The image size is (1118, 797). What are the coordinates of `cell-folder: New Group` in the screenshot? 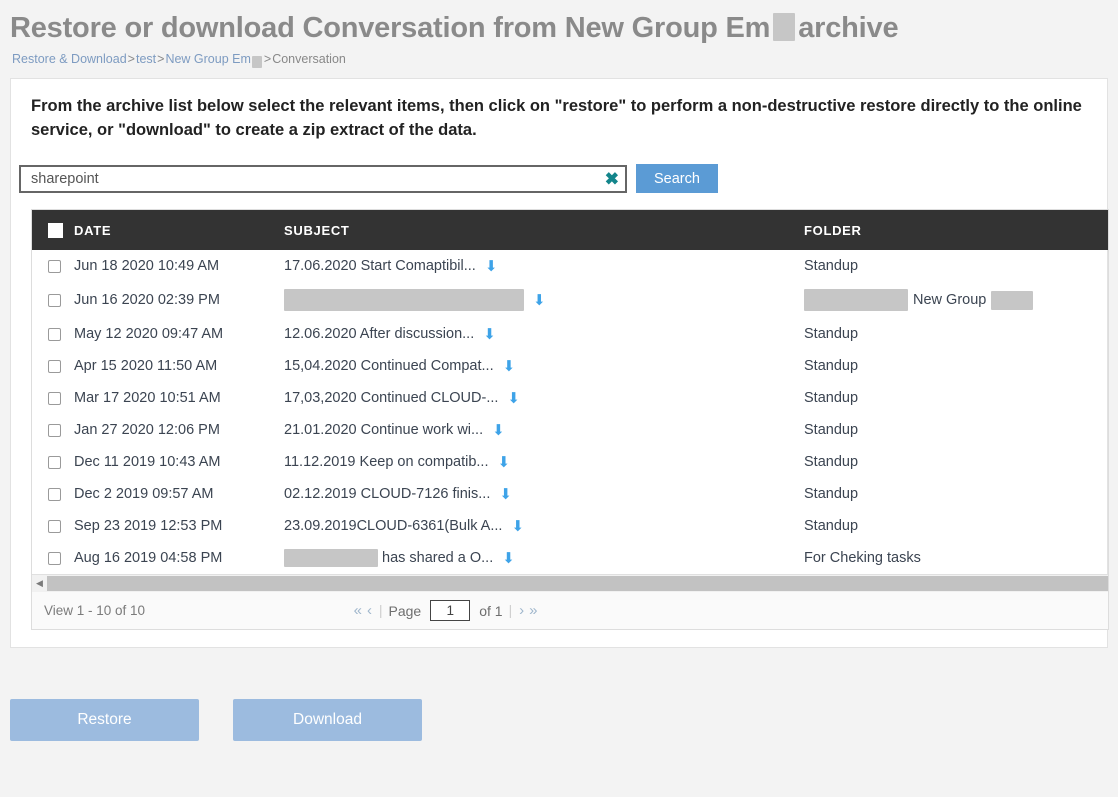 It's located at (956, 300).